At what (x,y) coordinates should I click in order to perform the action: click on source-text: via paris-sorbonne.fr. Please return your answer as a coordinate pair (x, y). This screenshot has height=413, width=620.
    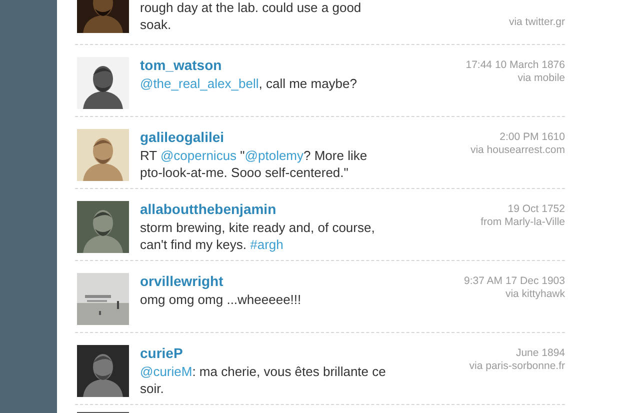
    Looking at the image, I should click on (517, 366).